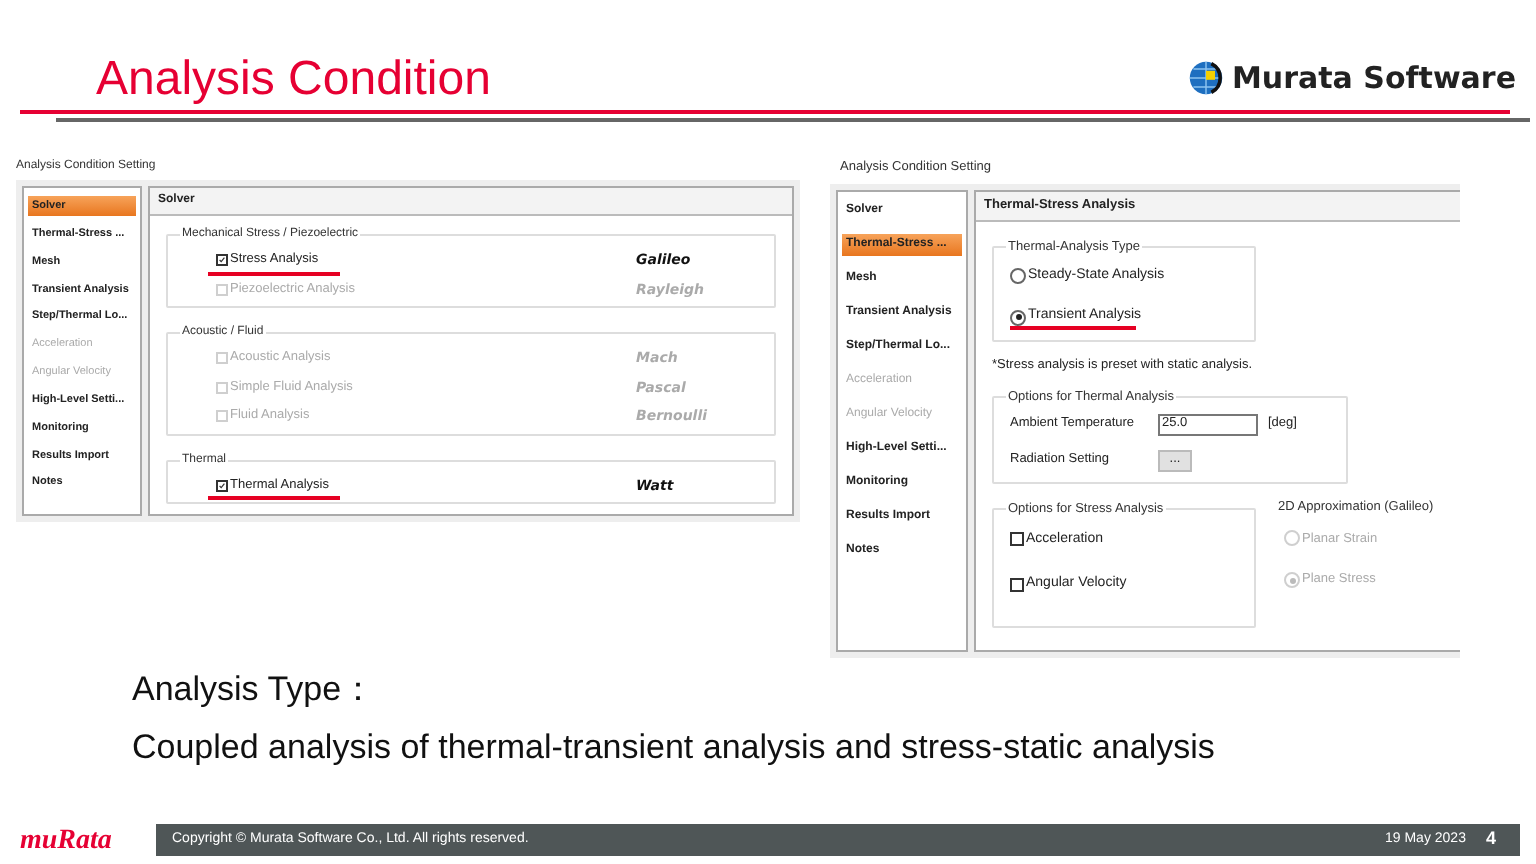  What do you see at coordinates (1374, 78) in the screenshot?
I see `brand-name: Murata Software` at bounding box center [1374, 78].